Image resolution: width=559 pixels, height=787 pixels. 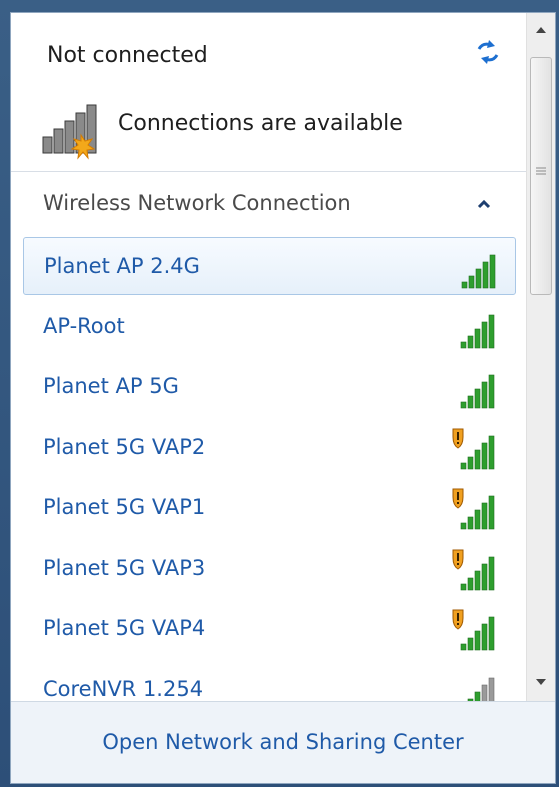 I want to click on scroll-down-arrow-icon, so click(x=541, y=682).